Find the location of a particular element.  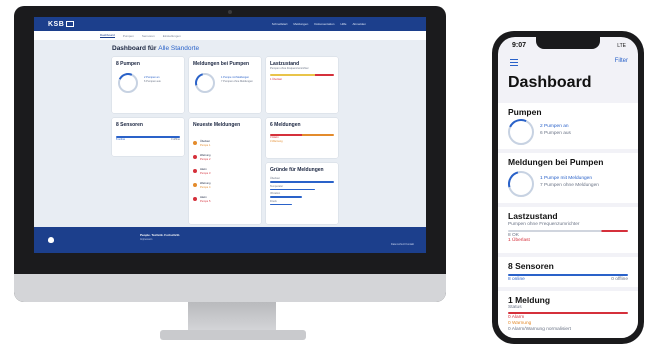

status-indicators: LTE is located at coordinates (621, 46).